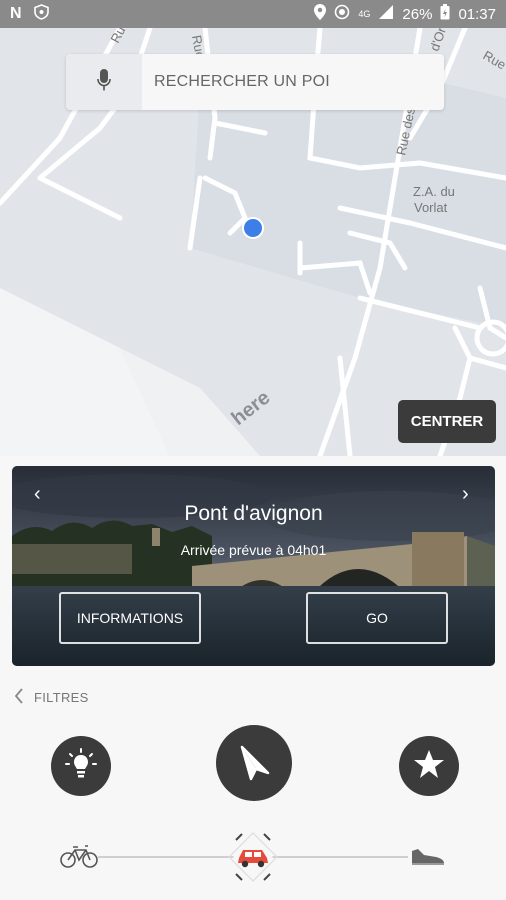 The height and width of the screenshot is (900, 506). I want to click on star-icon, so click(429, 766).